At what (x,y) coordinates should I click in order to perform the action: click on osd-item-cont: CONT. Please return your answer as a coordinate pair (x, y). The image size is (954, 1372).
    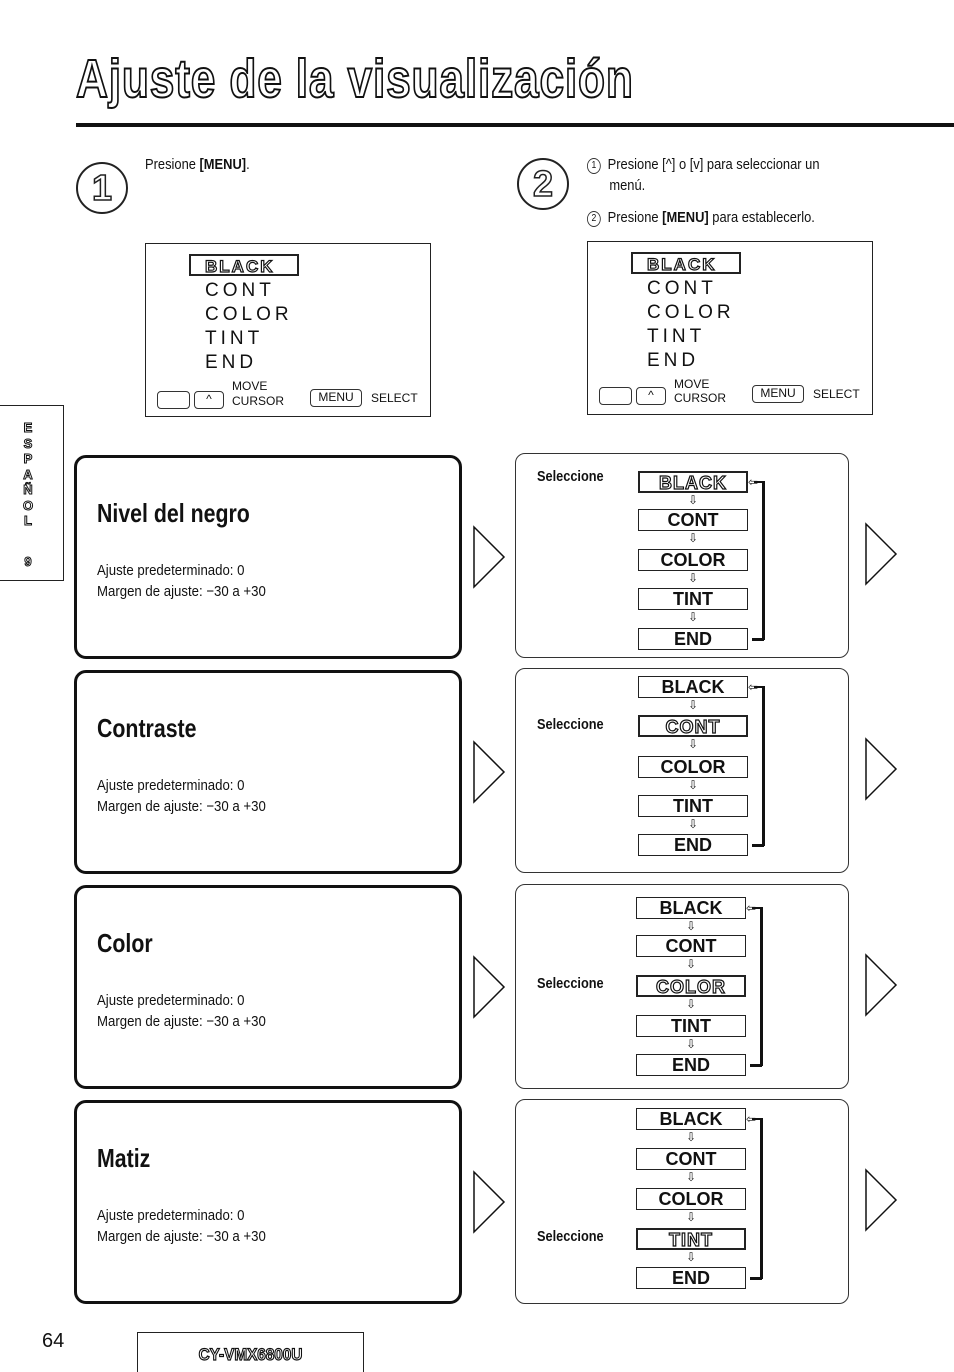
    Looking at the image, I should click on (240, 290).